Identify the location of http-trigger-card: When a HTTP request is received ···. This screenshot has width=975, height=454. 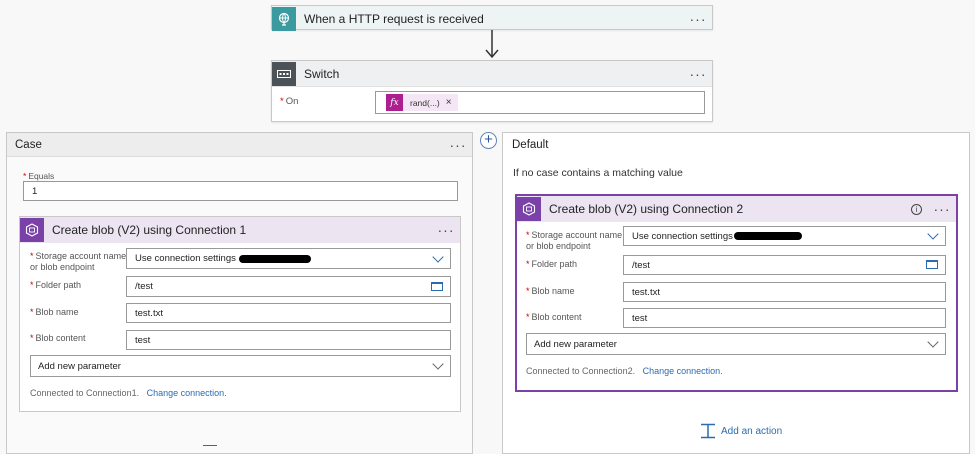
(492, 18).